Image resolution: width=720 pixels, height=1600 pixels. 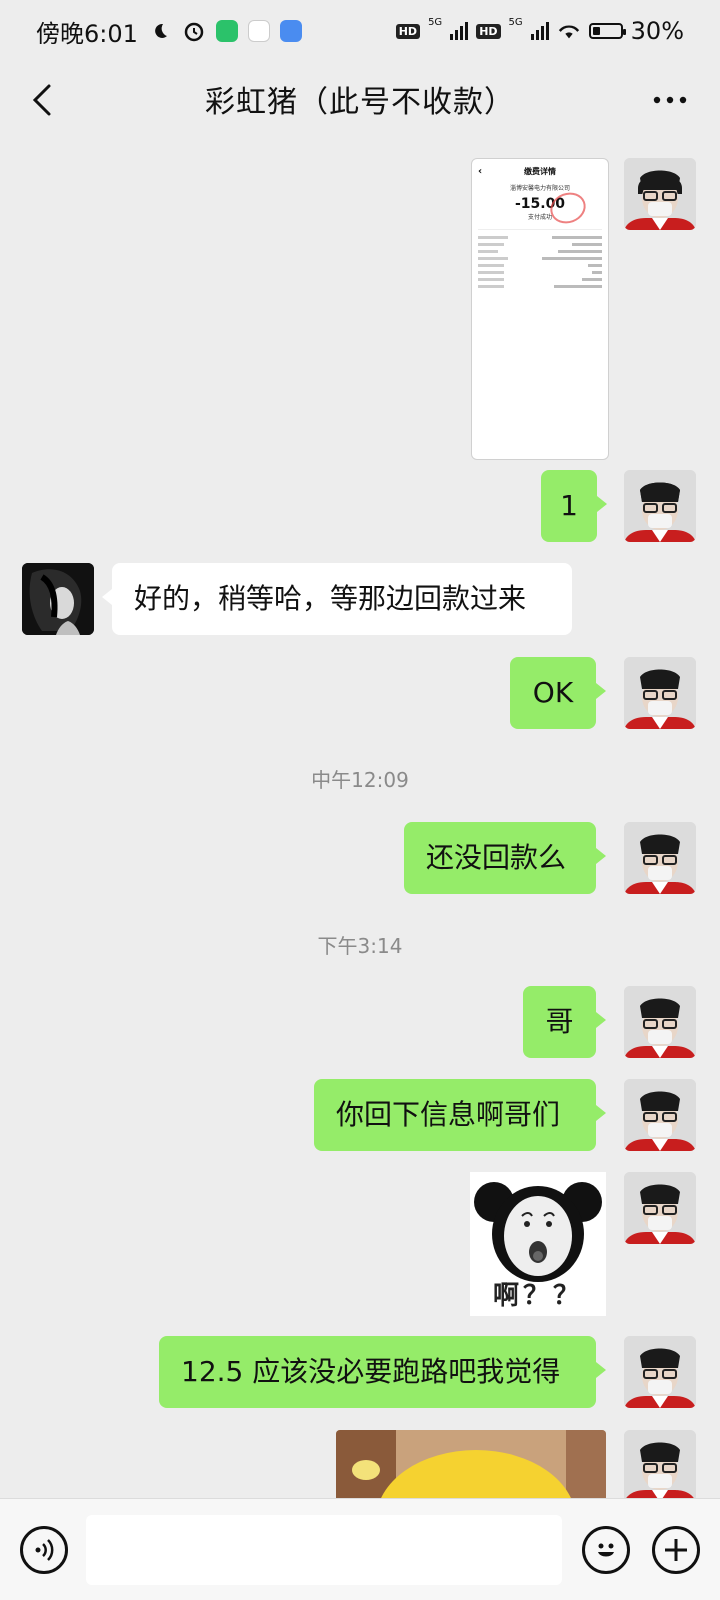 I want to click on screenshot-title: 缴费详情, so click(x=540, y=171).